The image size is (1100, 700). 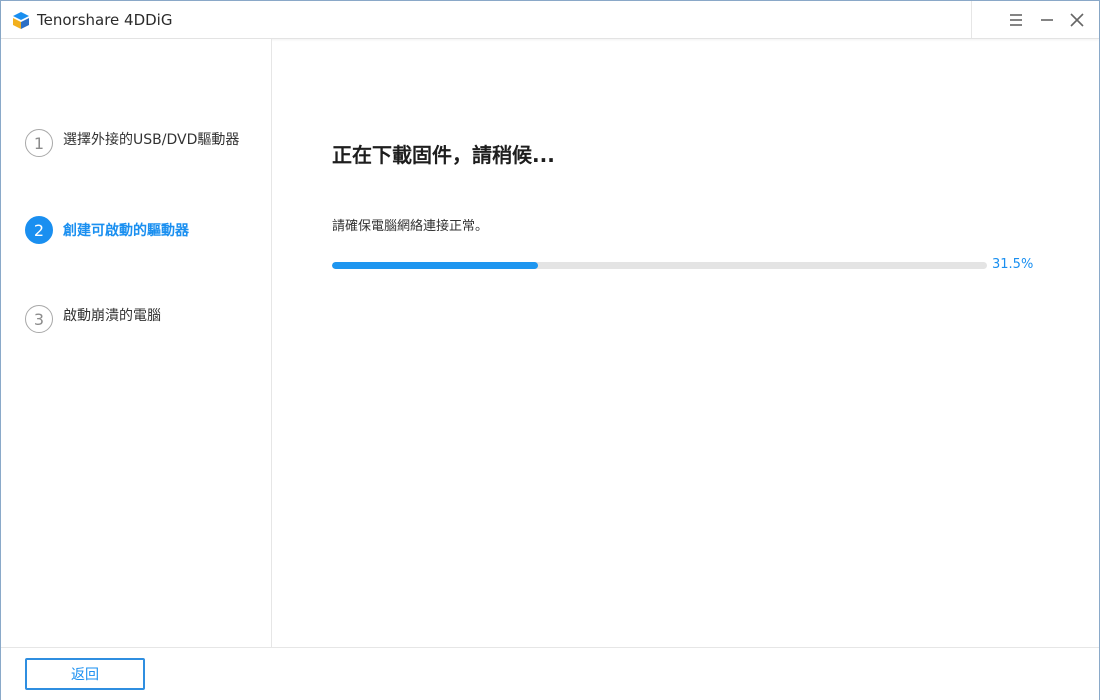 What do you see at coordinates (971, 19) in the screenshot?
I see `title-separator` at bounding box center [971, 19].